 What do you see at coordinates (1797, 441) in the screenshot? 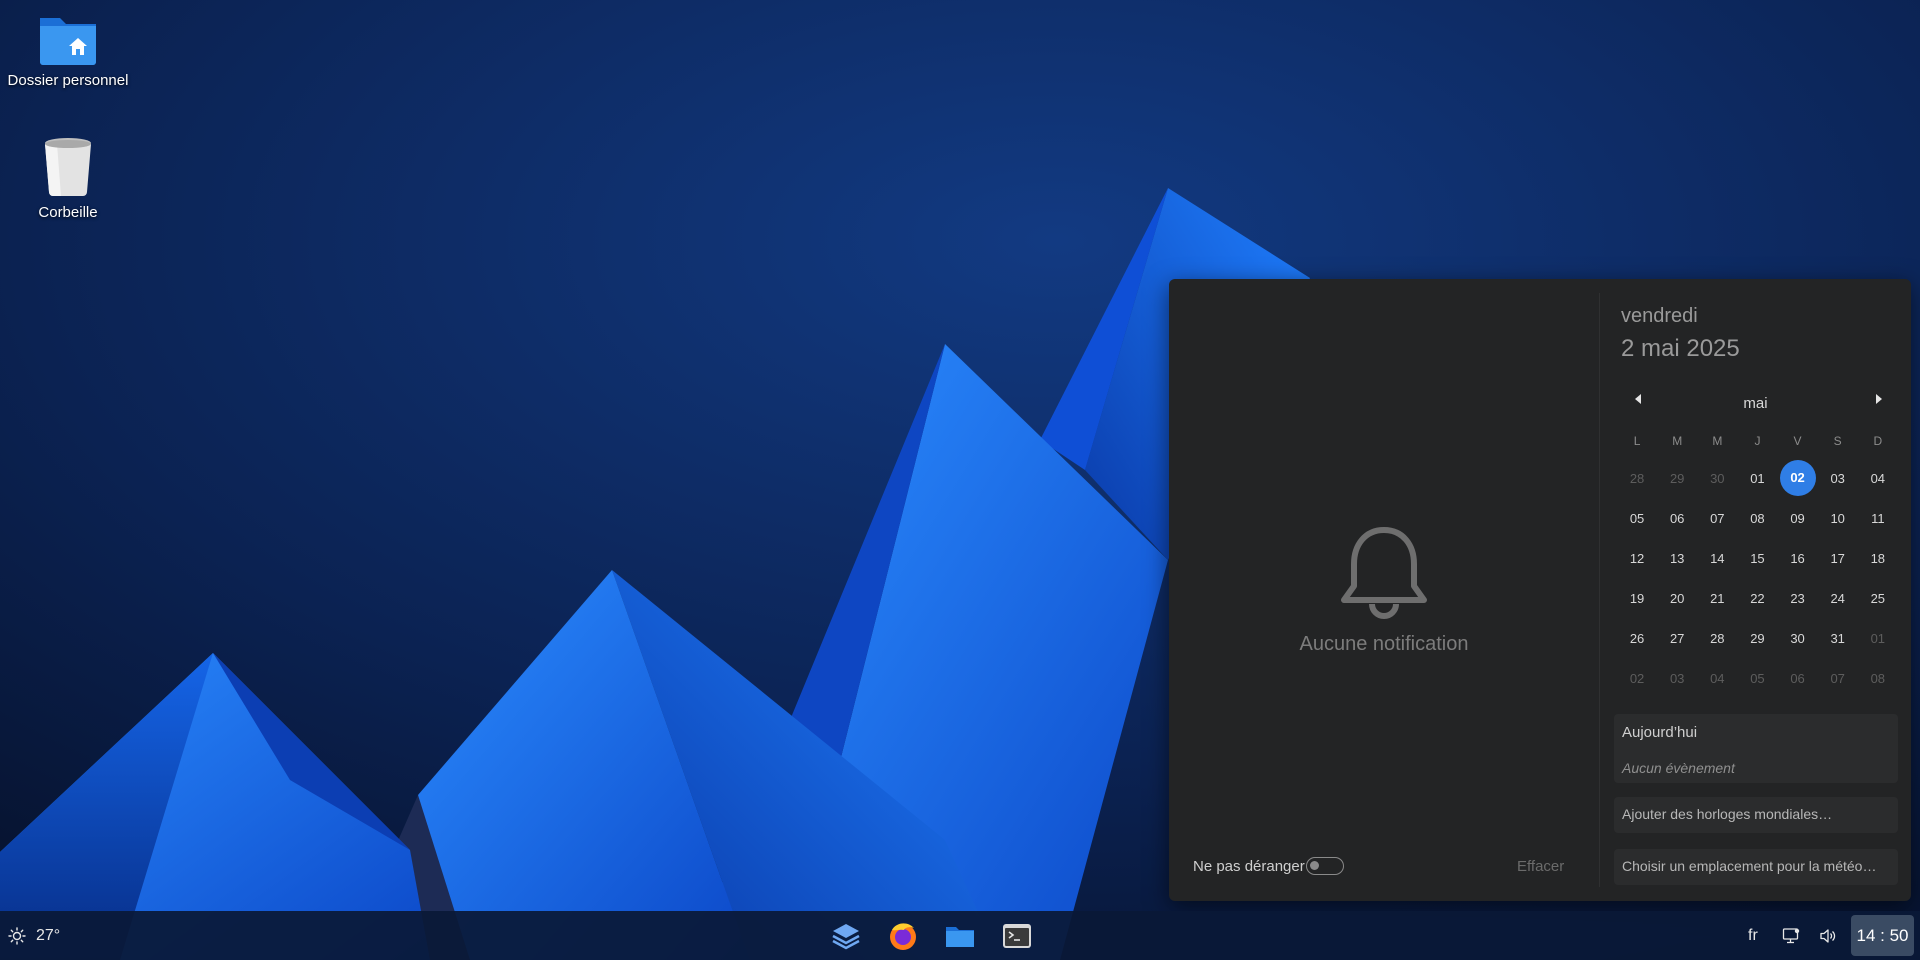
I see `calendar-day-header: V` at bounding box center [1797, 441].